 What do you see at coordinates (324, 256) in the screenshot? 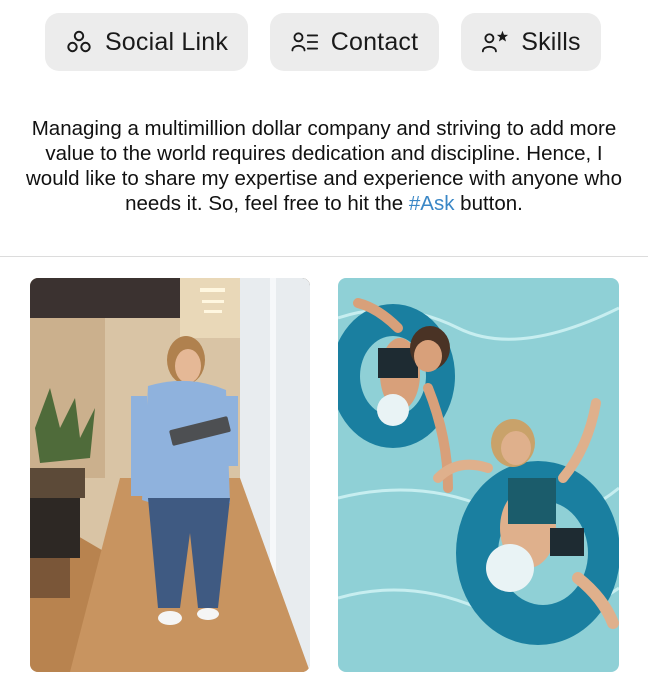
I see `section-divider` at bounding box center [324, 256].